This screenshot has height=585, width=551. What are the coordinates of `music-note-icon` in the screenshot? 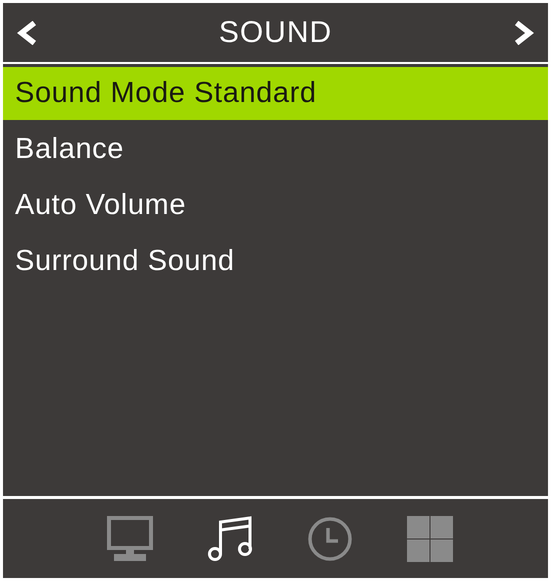 It's located at (229, 539).